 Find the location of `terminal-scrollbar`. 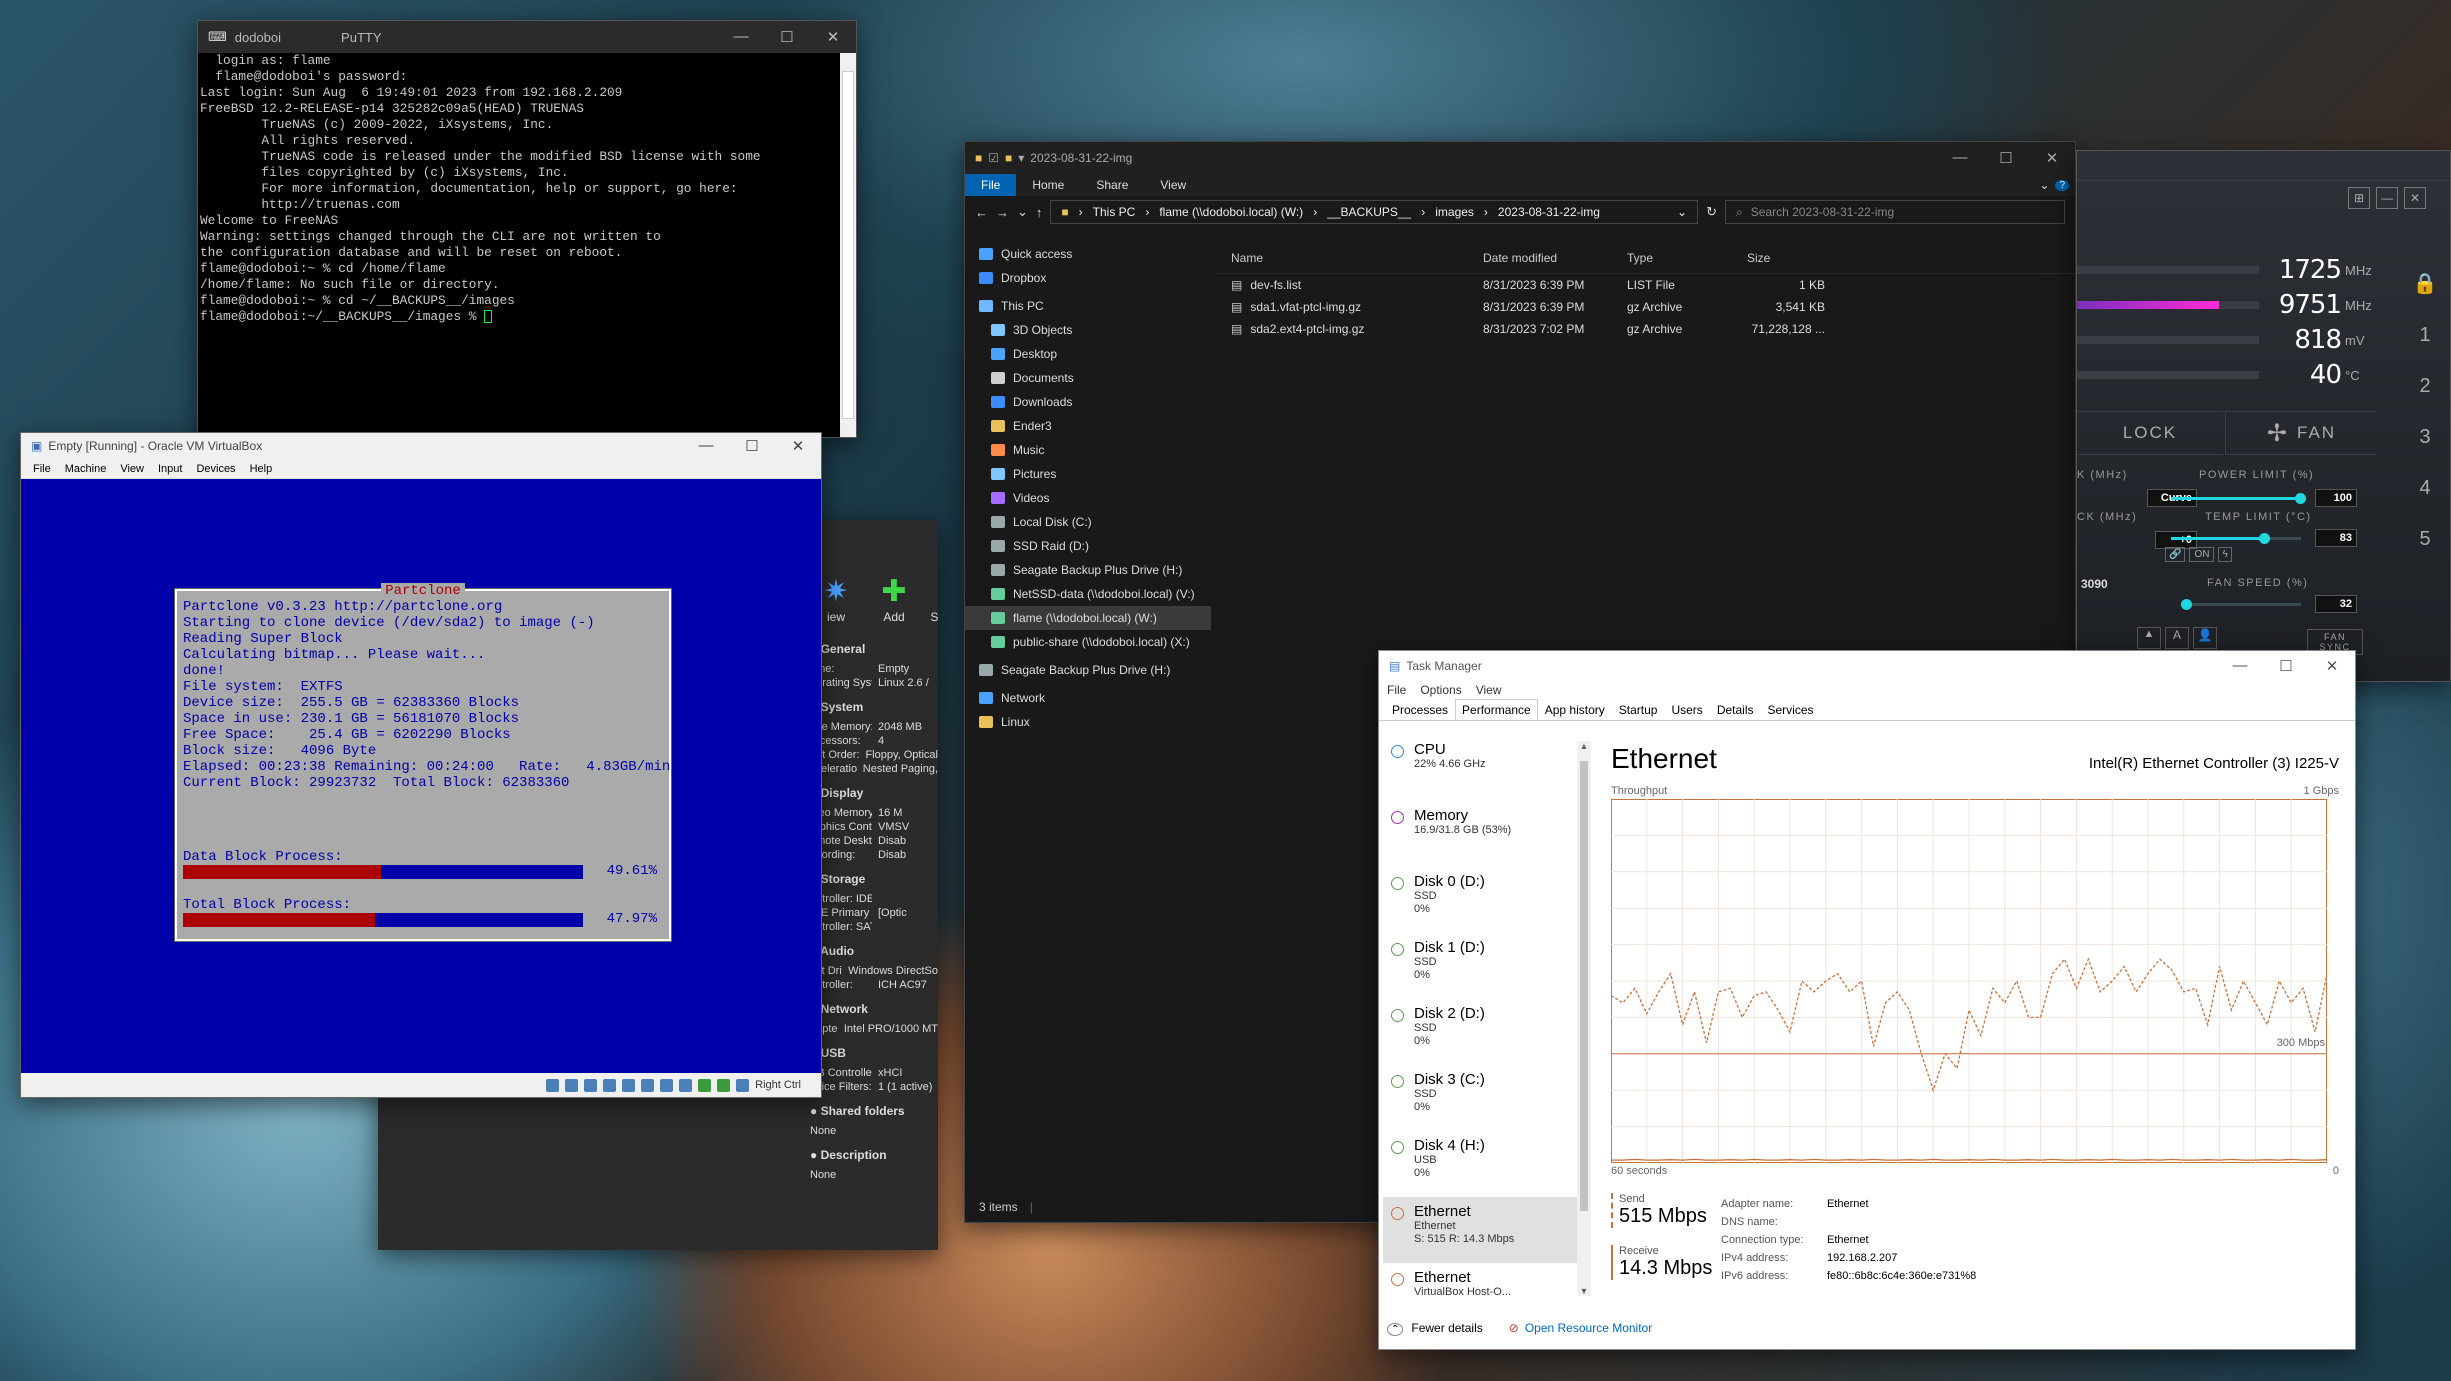

terminal-scrollbar is located at coordinates (848, 245).